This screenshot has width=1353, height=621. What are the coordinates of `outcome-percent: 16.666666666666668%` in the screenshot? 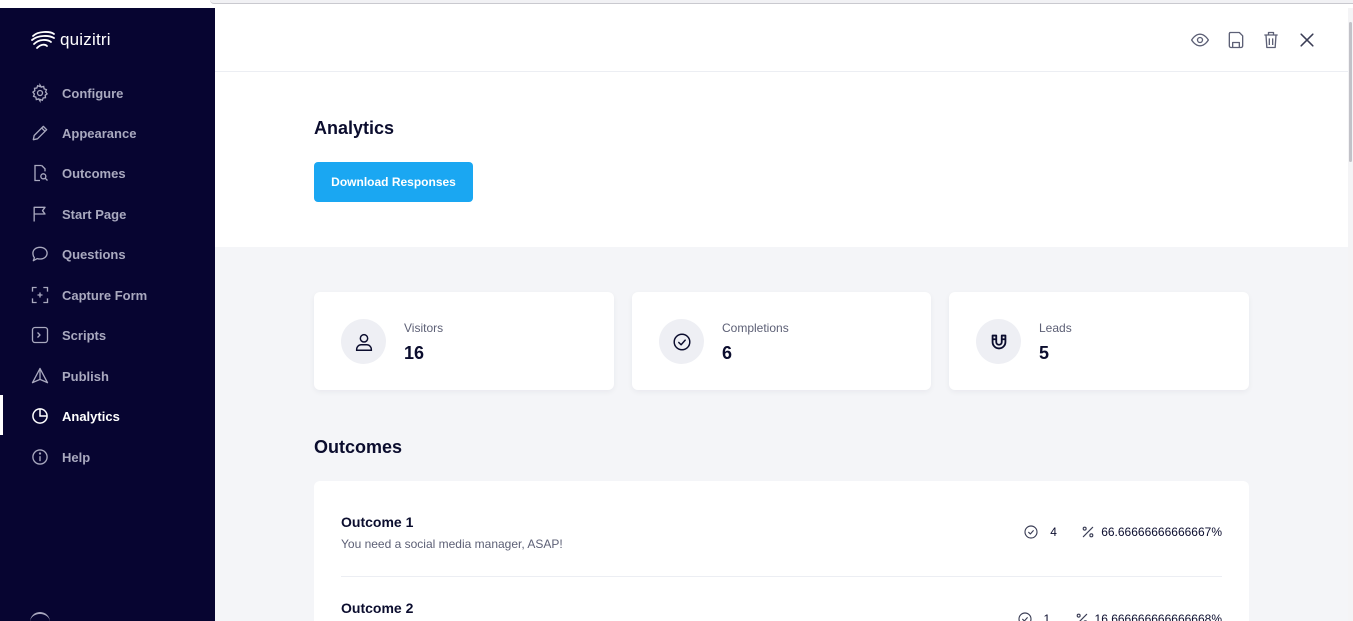 It's located at (1158, 616).